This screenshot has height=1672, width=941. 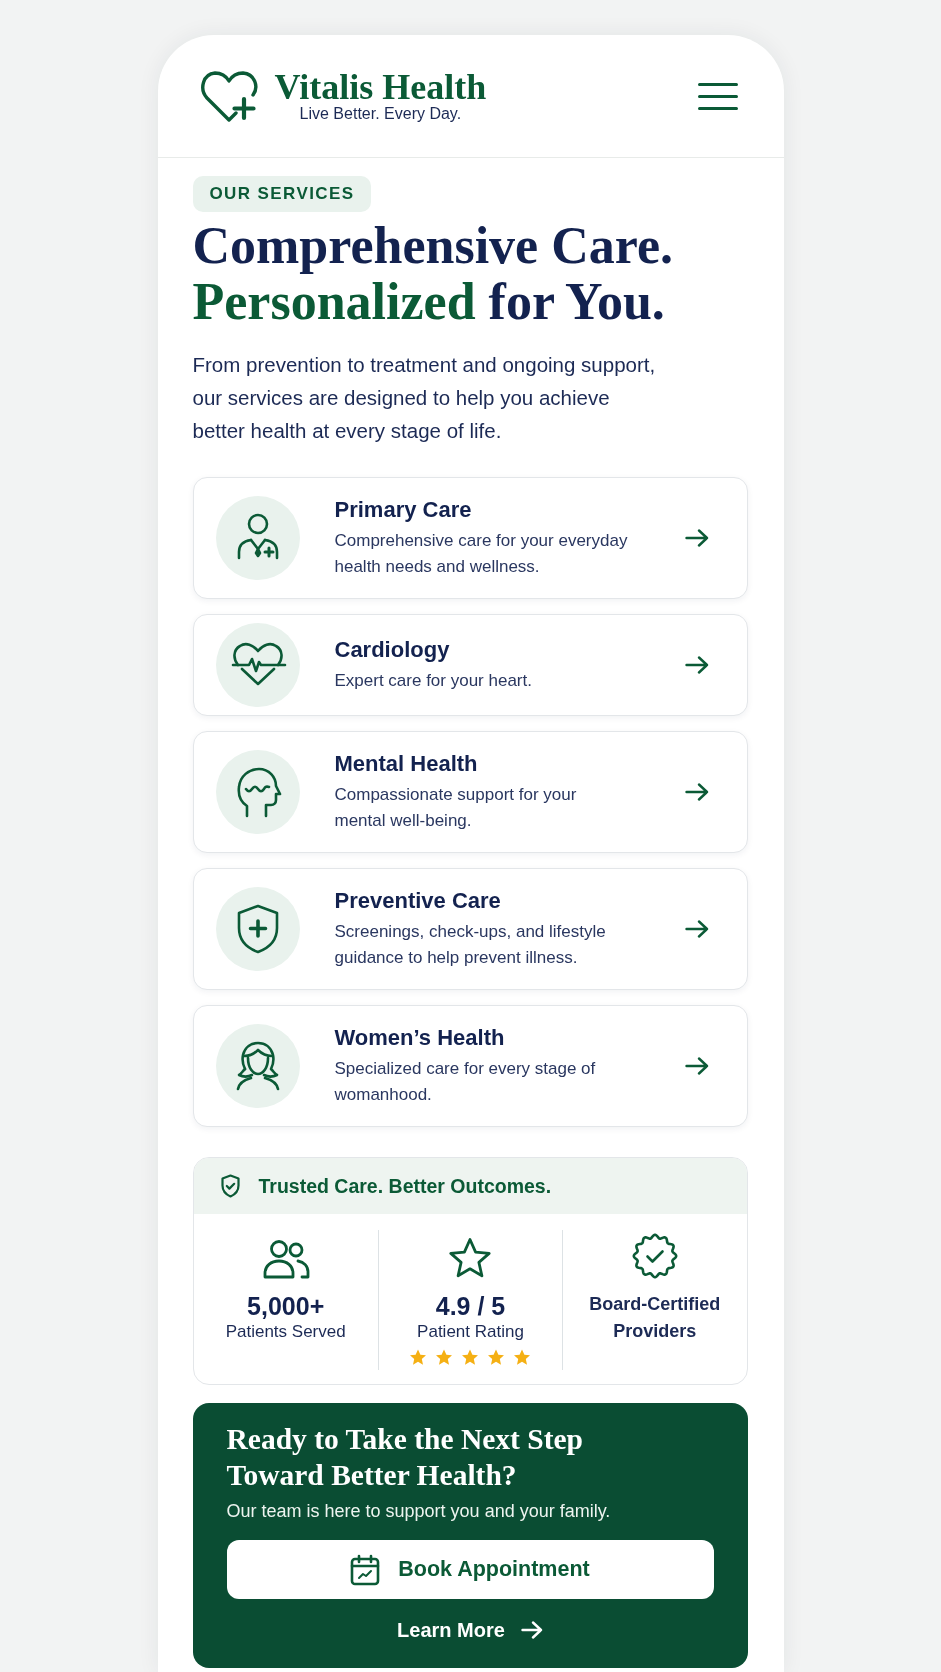 What do you see at coordinates (470, 1306) in the screenshot?
I see `stat-value: 4.9 / 5` at bounding box center [470, 1306].